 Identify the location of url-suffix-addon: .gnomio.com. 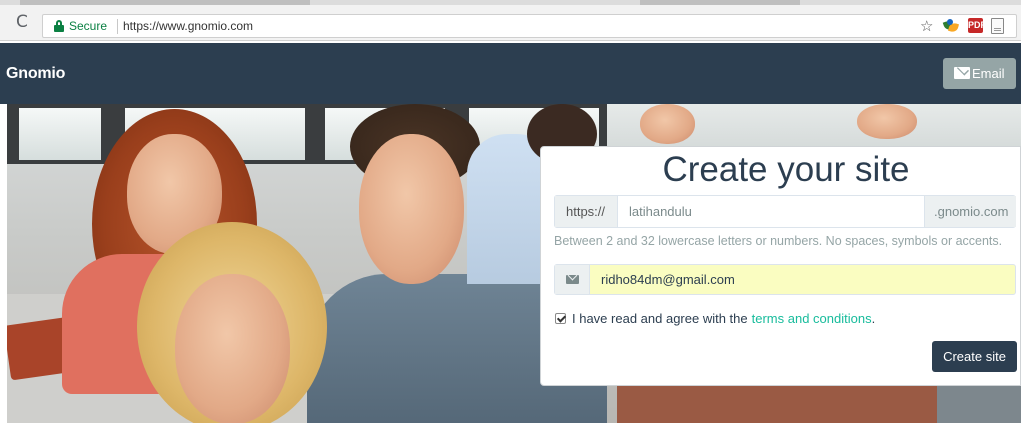
(970, 211).